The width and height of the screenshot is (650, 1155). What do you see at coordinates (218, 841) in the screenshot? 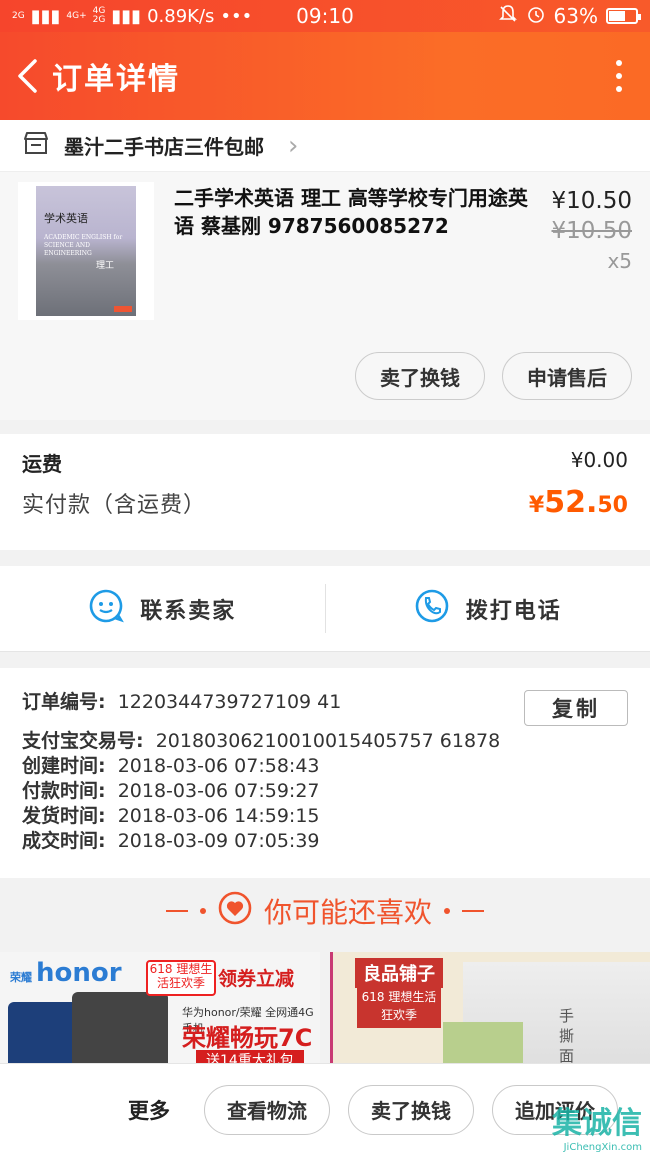
I see `closed-time: 2018-03-09 07:05:39` at bounding box center [218, 841].